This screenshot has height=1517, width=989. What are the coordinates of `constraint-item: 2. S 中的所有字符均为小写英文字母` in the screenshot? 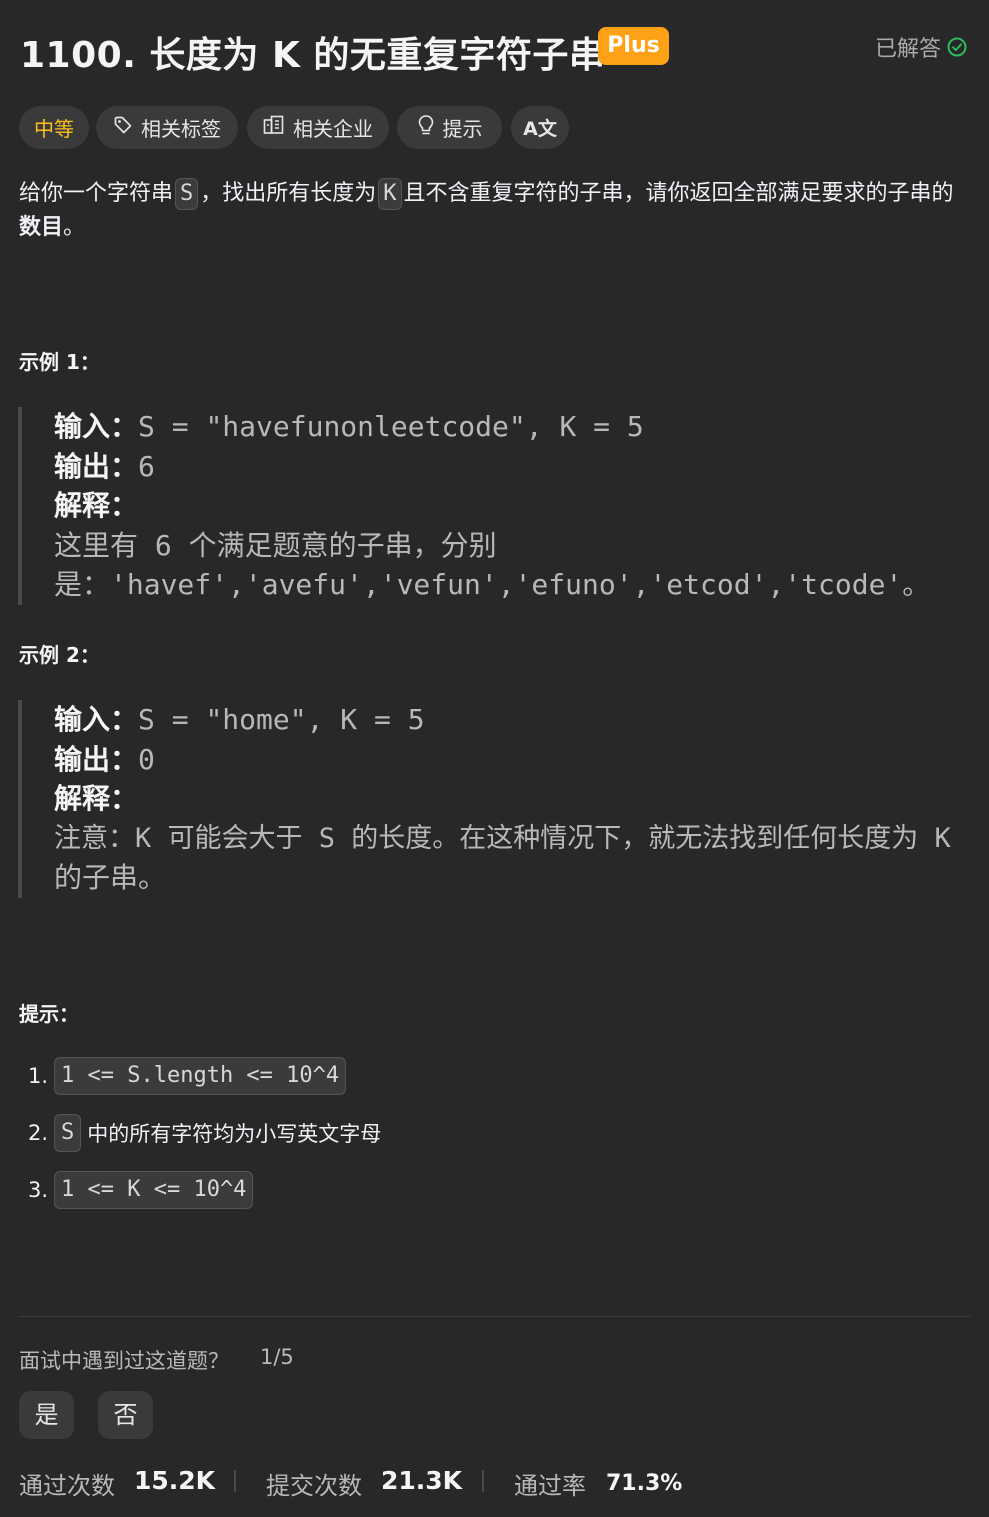 It's located at (204, 1133).